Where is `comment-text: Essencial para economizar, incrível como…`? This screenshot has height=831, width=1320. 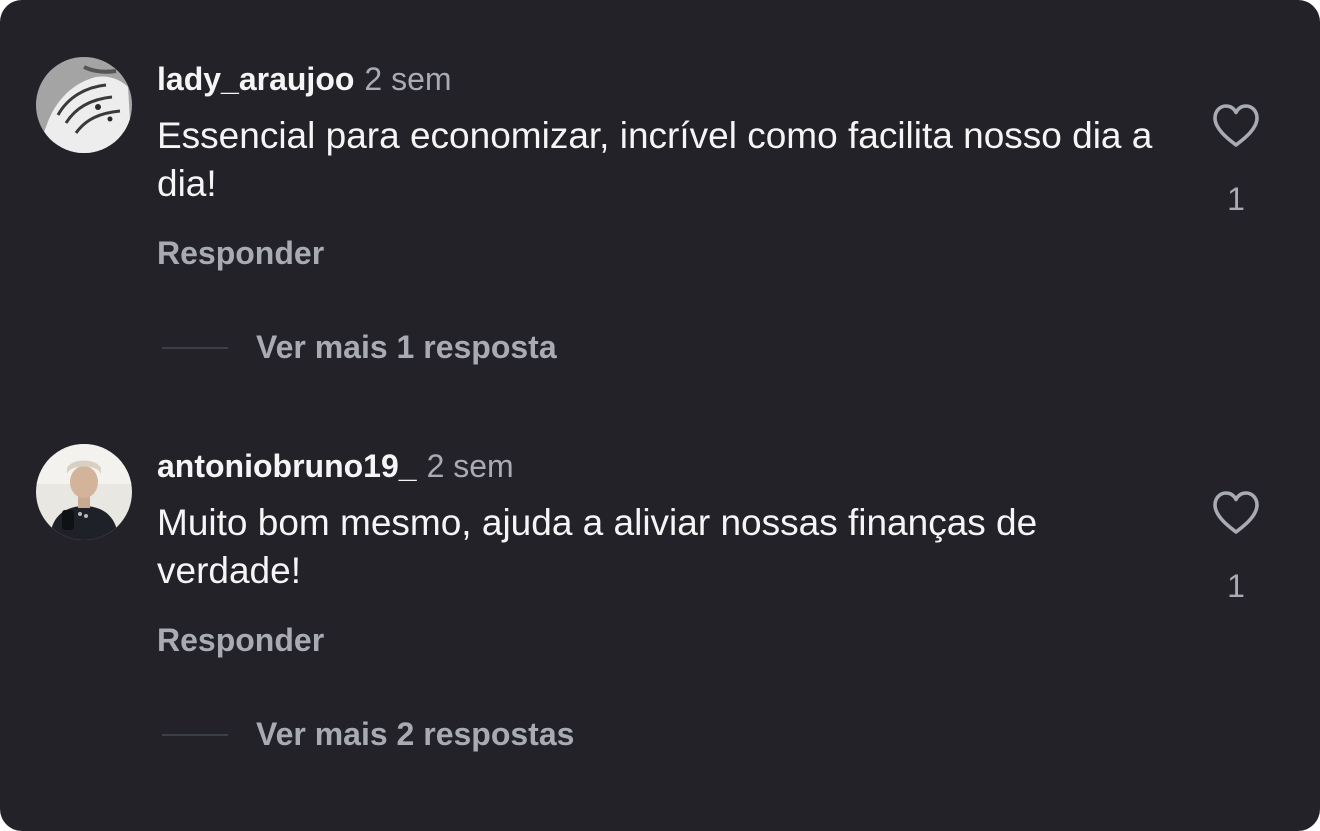
comment-text: Essencial para economizar, incrível como… is located at coordinates (655, 159).